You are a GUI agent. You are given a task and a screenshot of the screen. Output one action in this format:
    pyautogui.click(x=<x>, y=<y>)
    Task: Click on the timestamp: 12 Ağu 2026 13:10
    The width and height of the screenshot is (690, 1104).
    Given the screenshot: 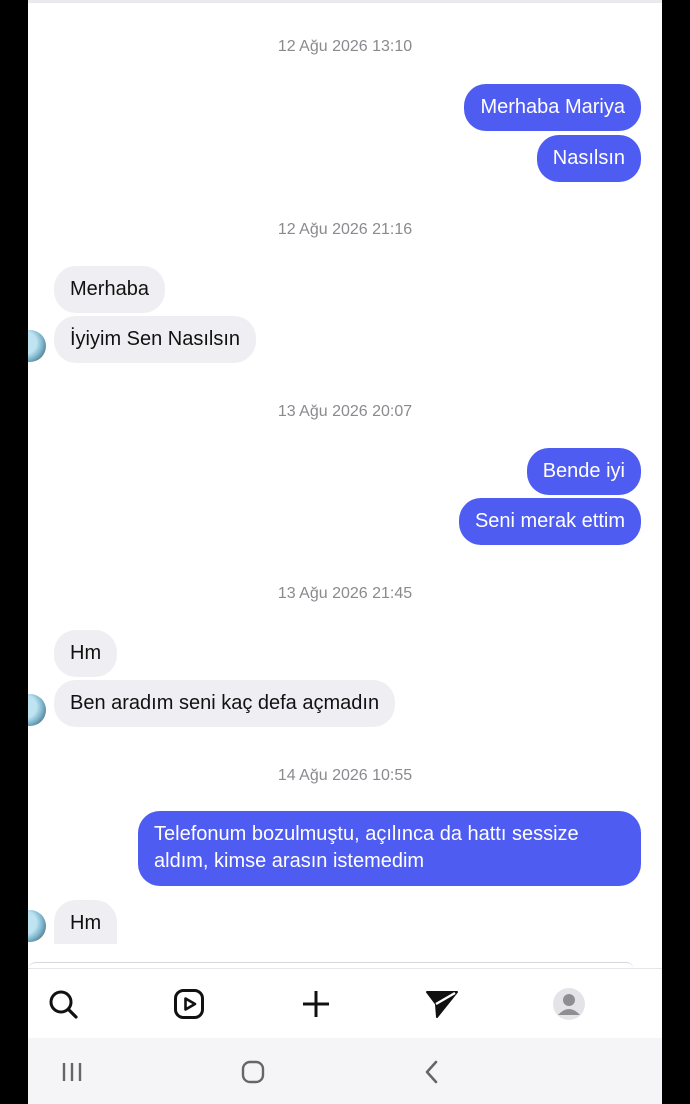 What is the action you would take?
    pyautogui.click(x=345, y=46)
    